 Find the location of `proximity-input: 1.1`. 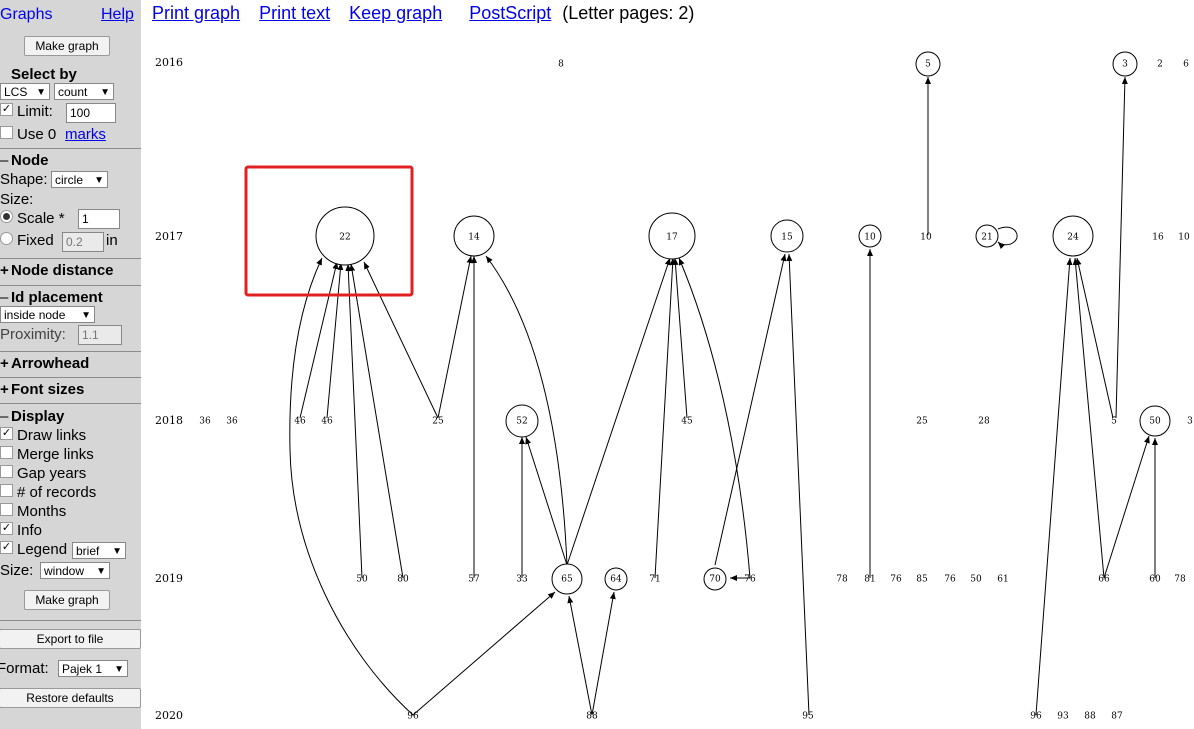

proximity-input: 1.1 is located at coordinates (100, 335).